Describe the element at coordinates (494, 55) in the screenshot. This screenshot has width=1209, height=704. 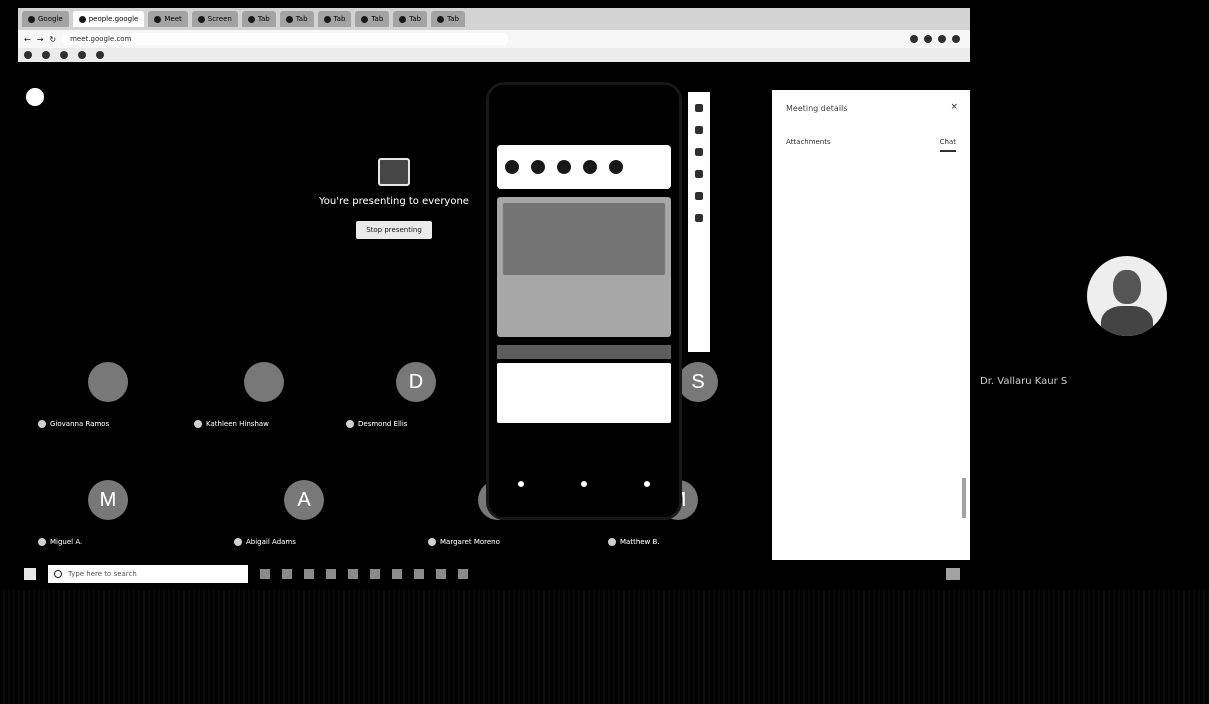
I see `bookmarks-bar` at that location.